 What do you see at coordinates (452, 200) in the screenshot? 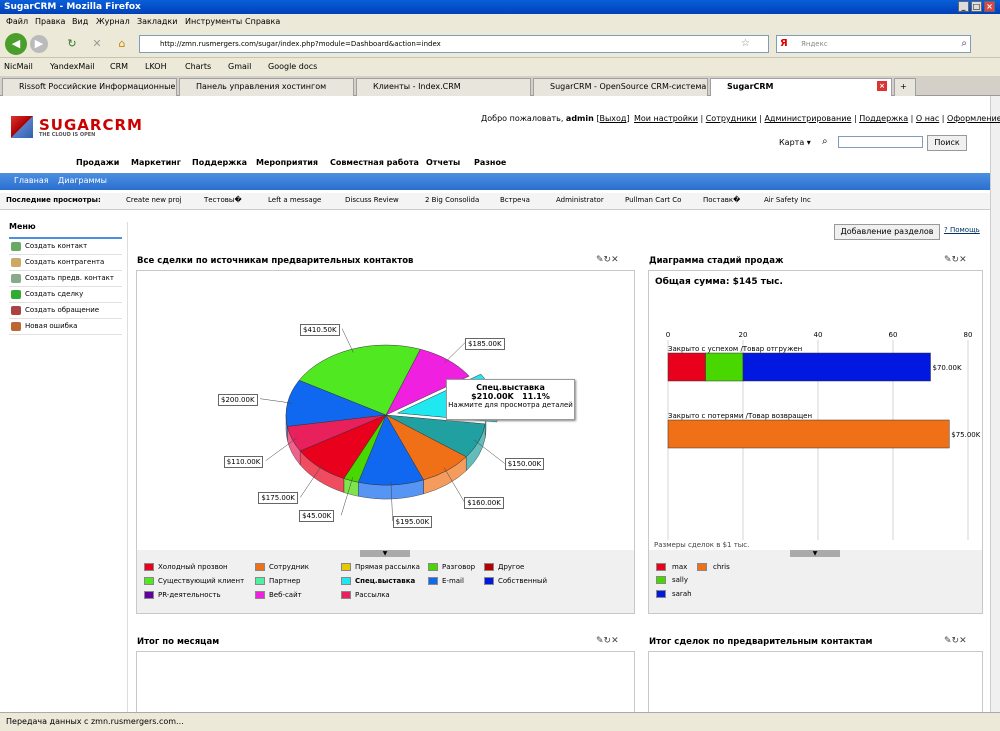
I see `recent-item: 2 Big Consolida` at bounding box center [452, 200].